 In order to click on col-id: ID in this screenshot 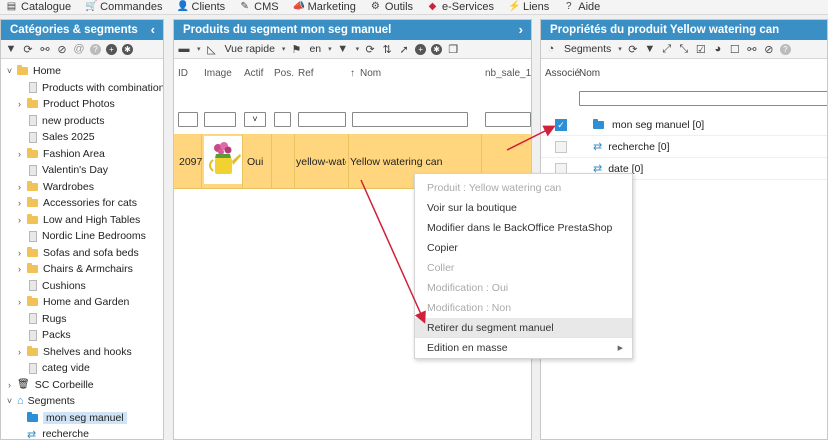, I will do `click(183, 73)`.